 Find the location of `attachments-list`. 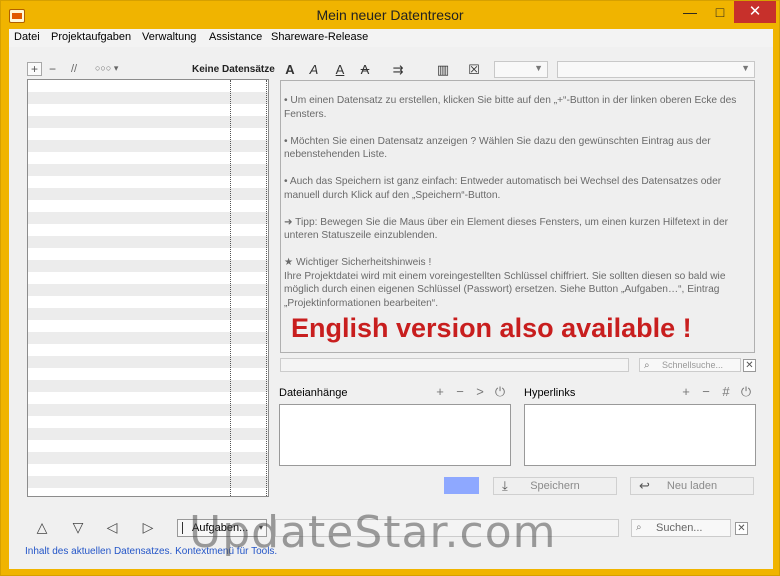

attachments-list is located at coordinates (395, 435).